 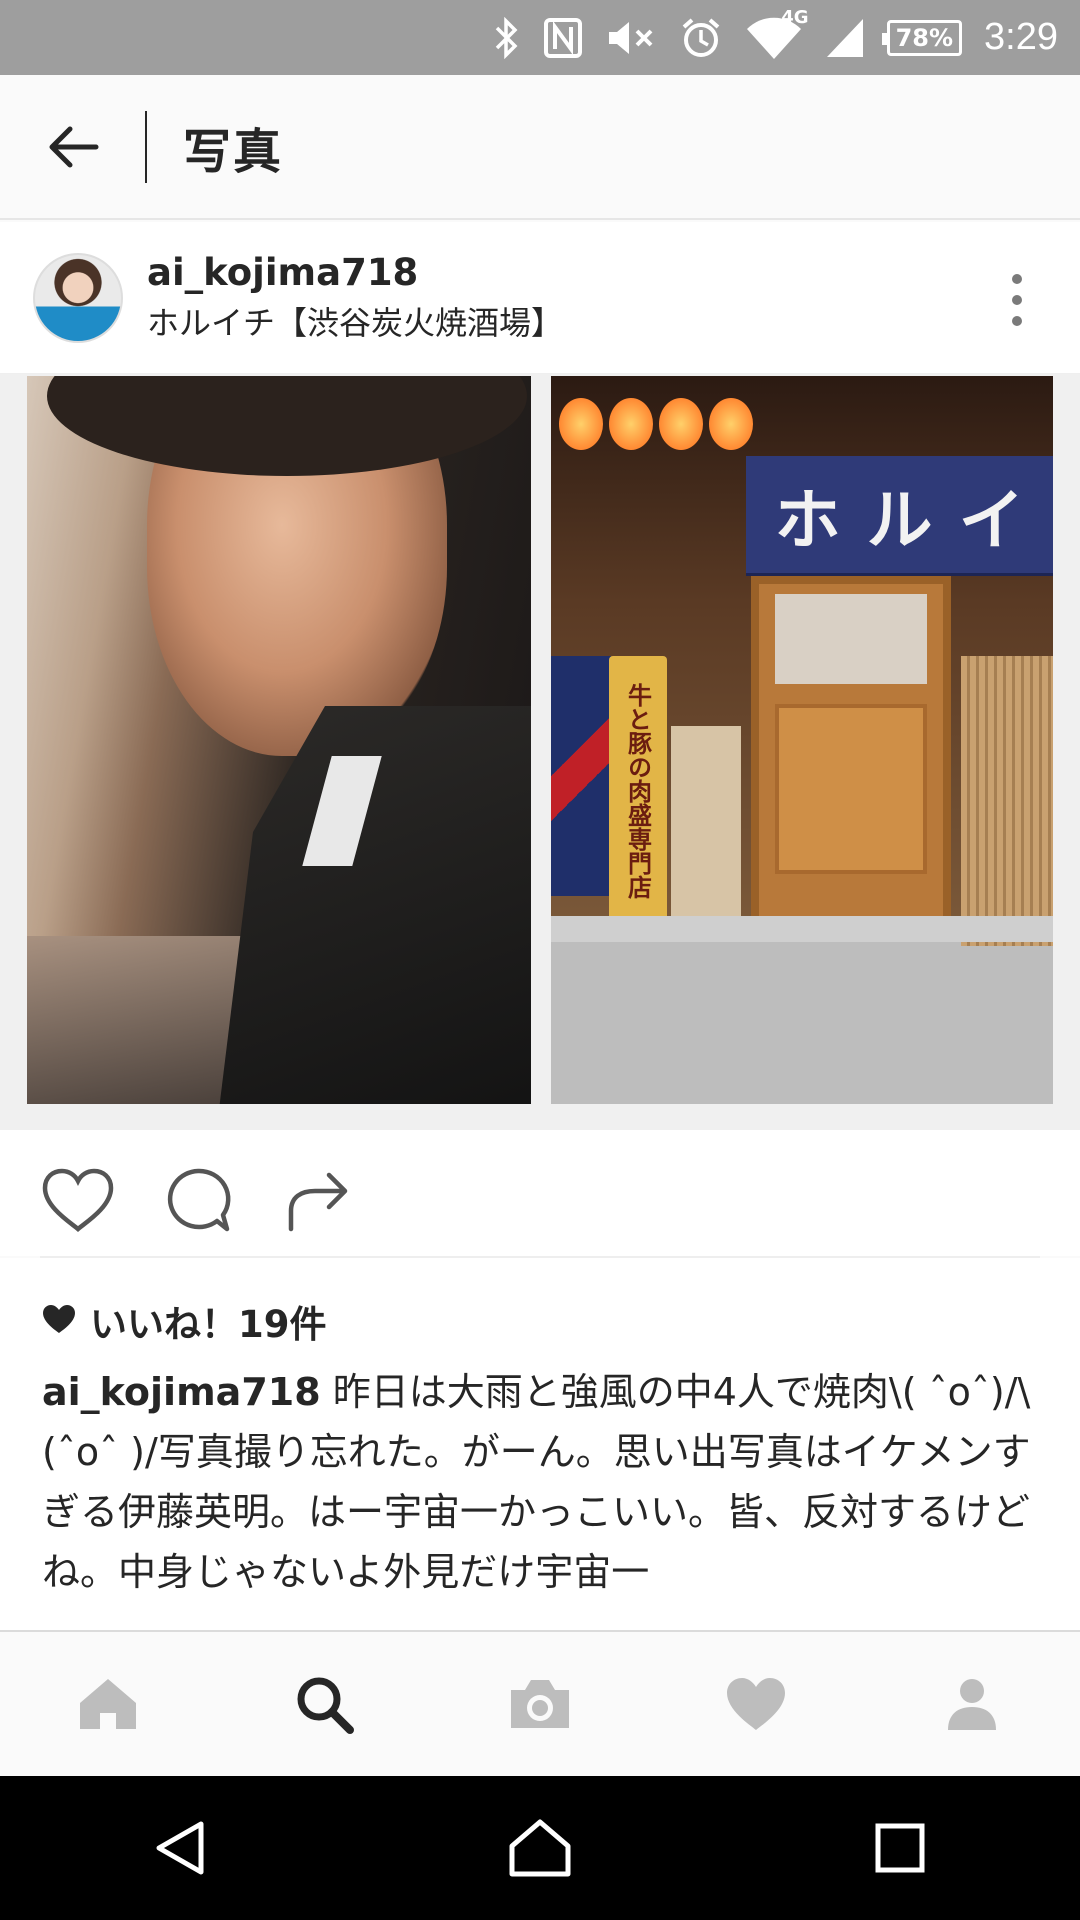 I want to click on comment-button, so click(x=198, y=1200).